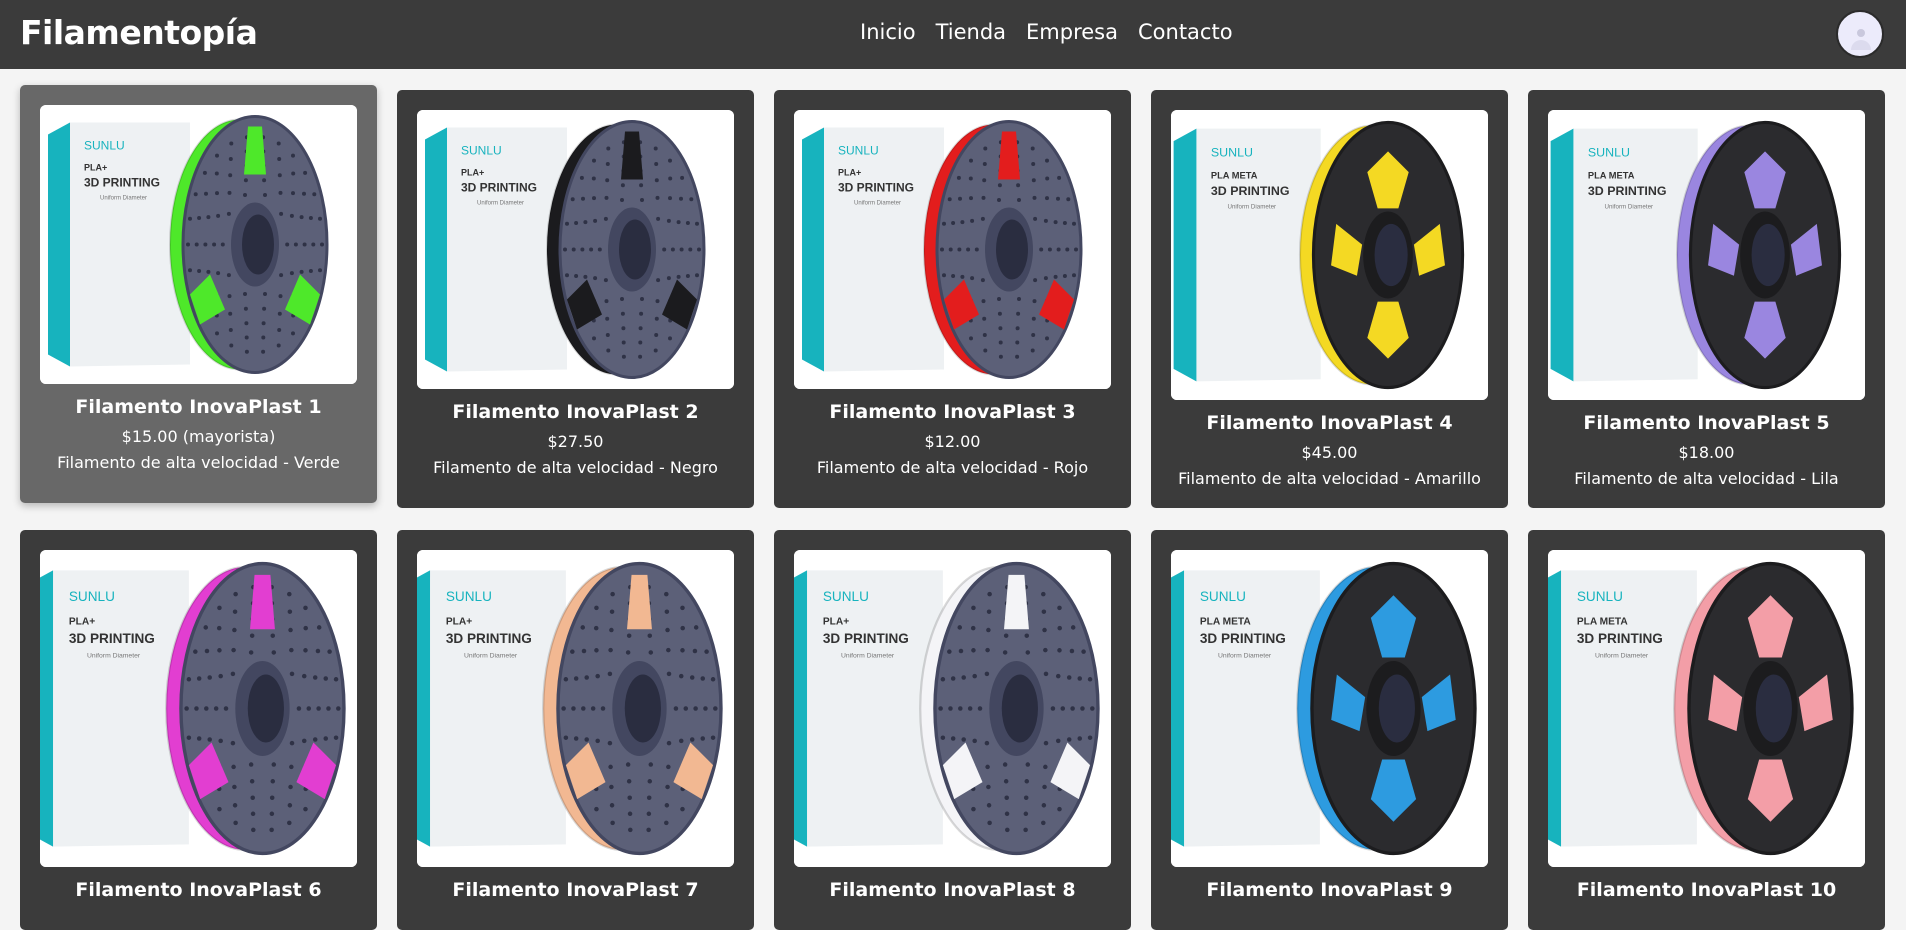 This screenshot has width=1906, height=930. Describe the element at coordinates (575, 412) in the screenshot. I see `product-title: Filamento InovaPlast 2` at that location.